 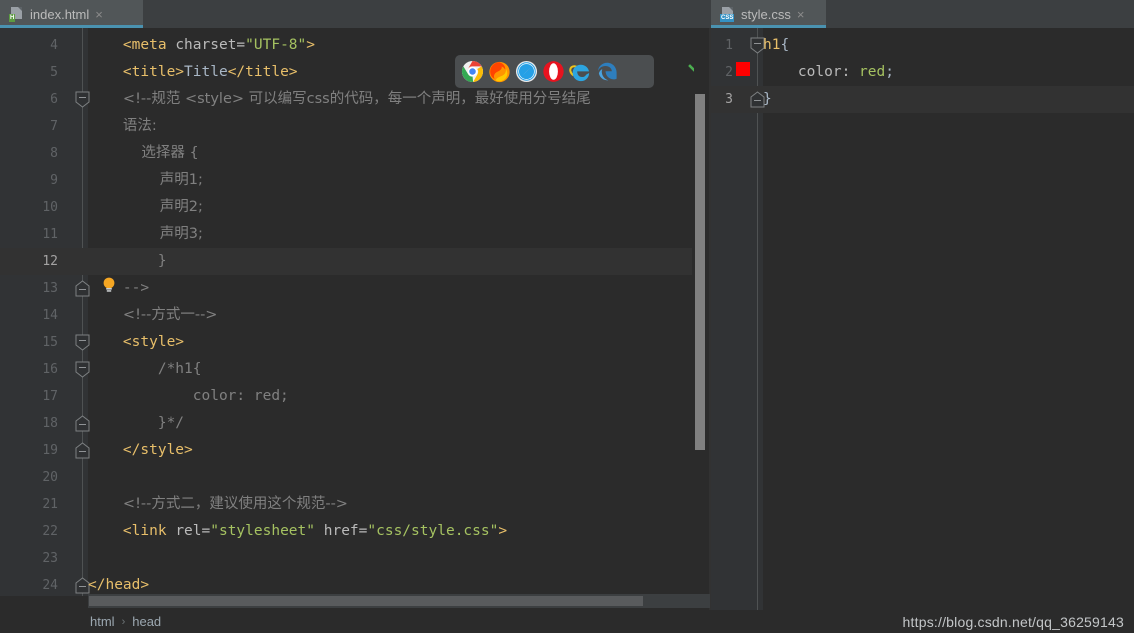 I want to click on html-file-icon: H, so click(x=16, y=14).